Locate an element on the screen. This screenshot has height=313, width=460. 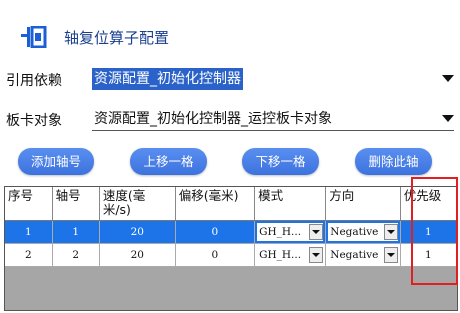
card-object-label: 板卡对象 is located at coordinates (34, 121).